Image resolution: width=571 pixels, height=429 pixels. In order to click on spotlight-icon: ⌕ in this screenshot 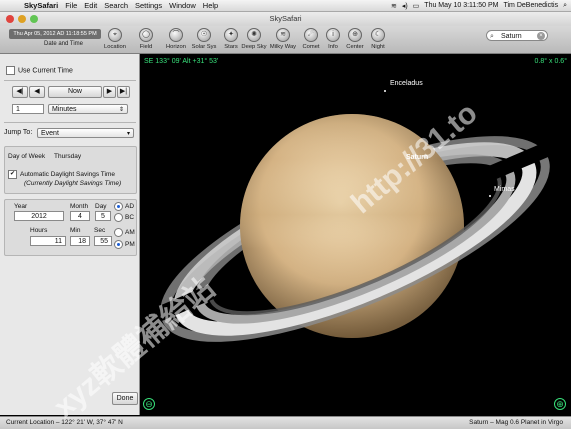, I will do `click(565, 6)`.